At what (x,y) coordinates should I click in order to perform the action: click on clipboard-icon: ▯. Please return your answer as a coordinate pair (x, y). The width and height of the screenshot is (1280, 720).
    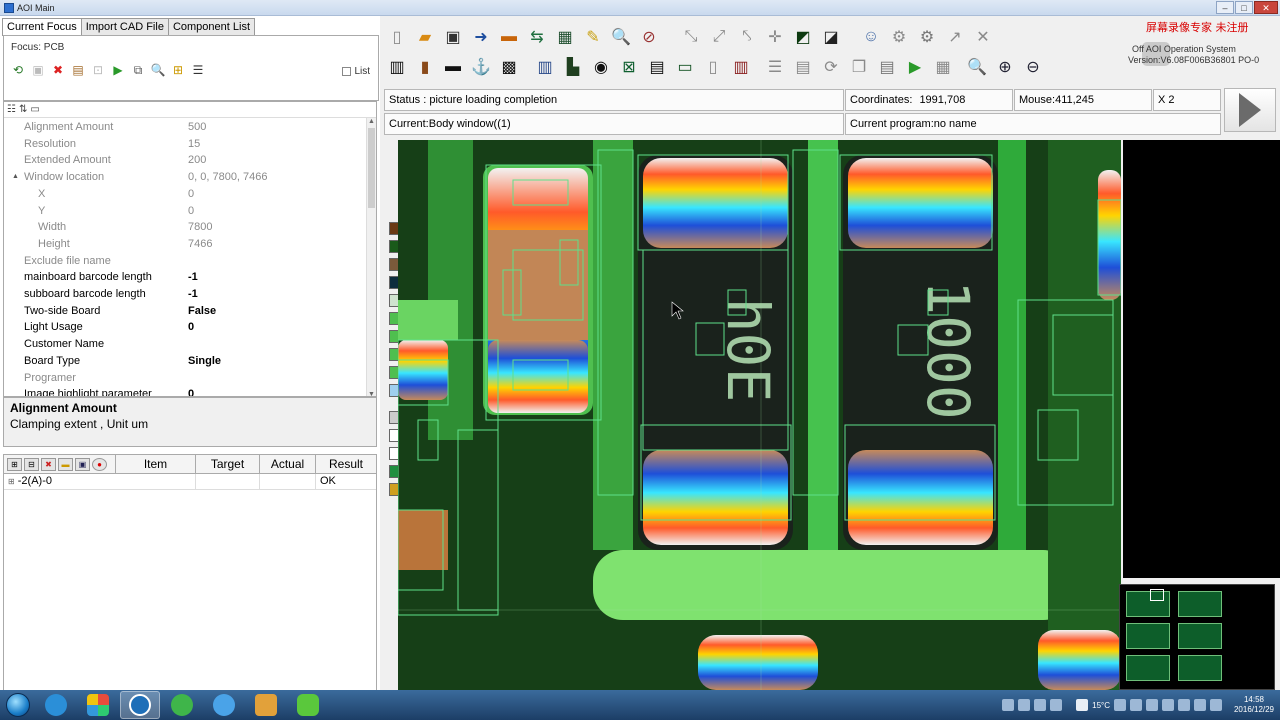
    Looking at the image, I should click on (713, 67).